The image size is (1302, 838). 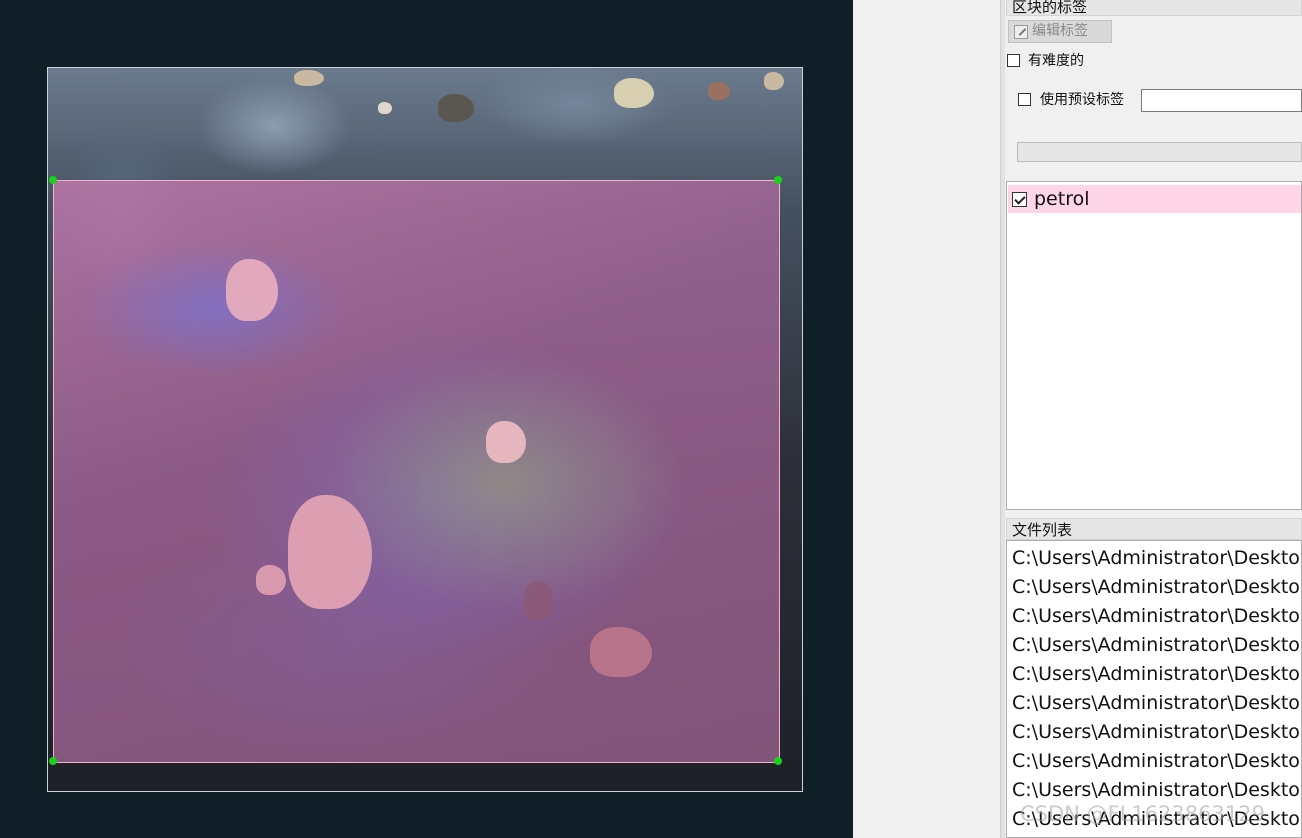 What do you see at coordinates (1082, 100) in the screenshot?
I see `use-default-label-text: 使用预设标签` at bounding box center [1082, 100].